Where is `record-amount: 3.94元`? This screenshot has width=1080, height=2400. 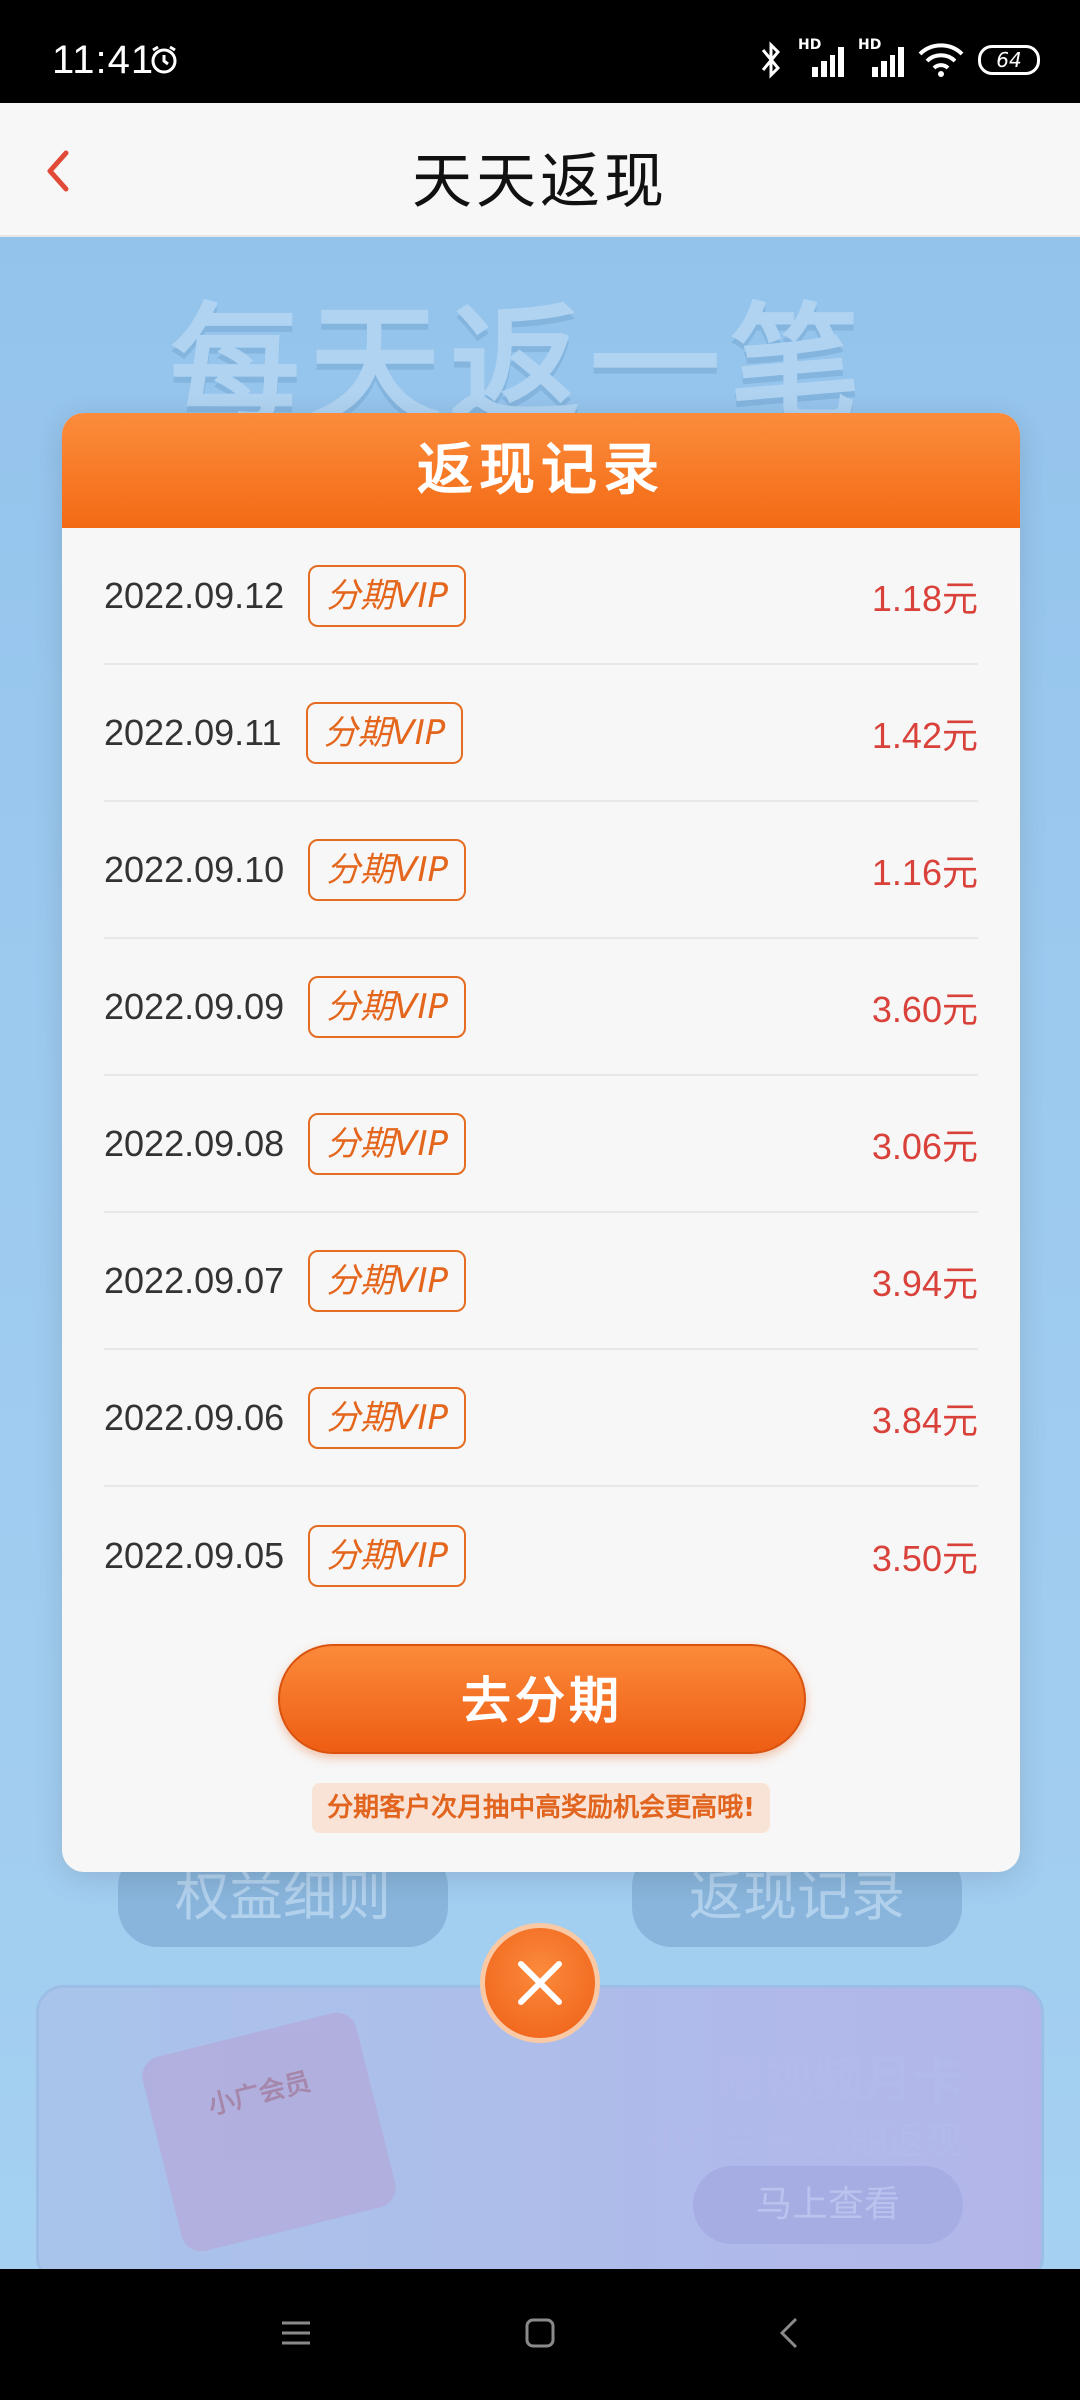 record-amount: 3.94元 is located at coordinates (925, 1281).